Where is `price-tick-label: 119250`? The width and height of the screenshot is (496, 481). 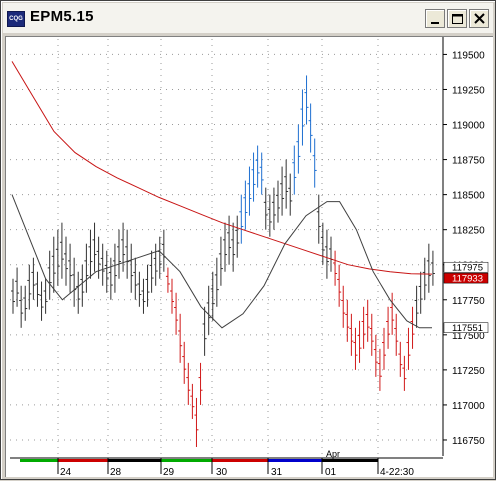
price-tick-label: 119250 is located at coordinates (468, 90).